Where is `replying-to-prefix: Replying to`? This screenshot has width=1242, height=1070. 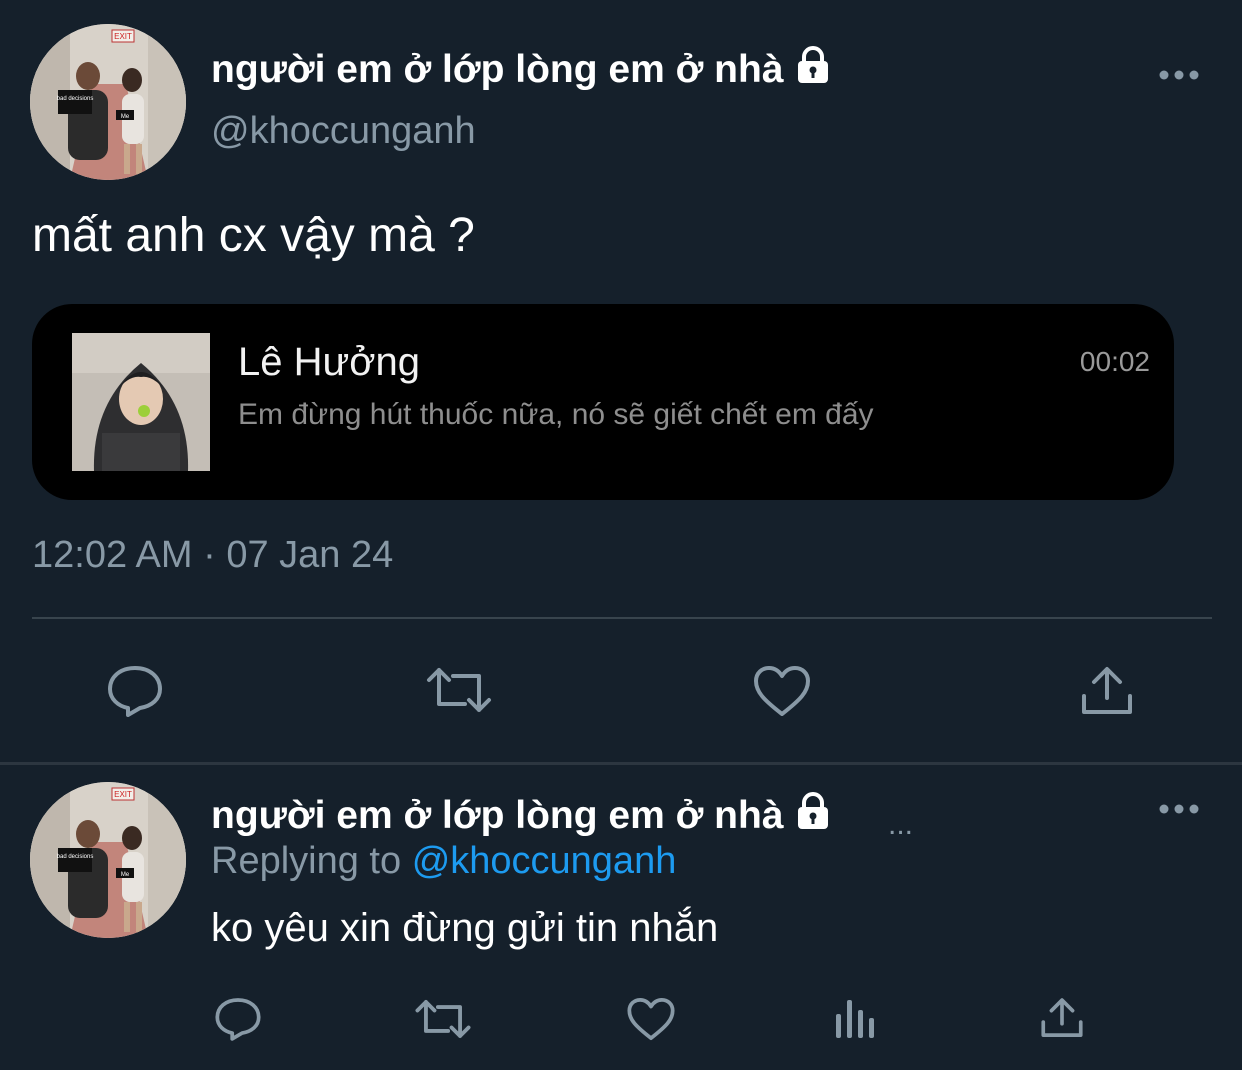
replying-to-prefix: Replying to is located at coordinates (306, 861).